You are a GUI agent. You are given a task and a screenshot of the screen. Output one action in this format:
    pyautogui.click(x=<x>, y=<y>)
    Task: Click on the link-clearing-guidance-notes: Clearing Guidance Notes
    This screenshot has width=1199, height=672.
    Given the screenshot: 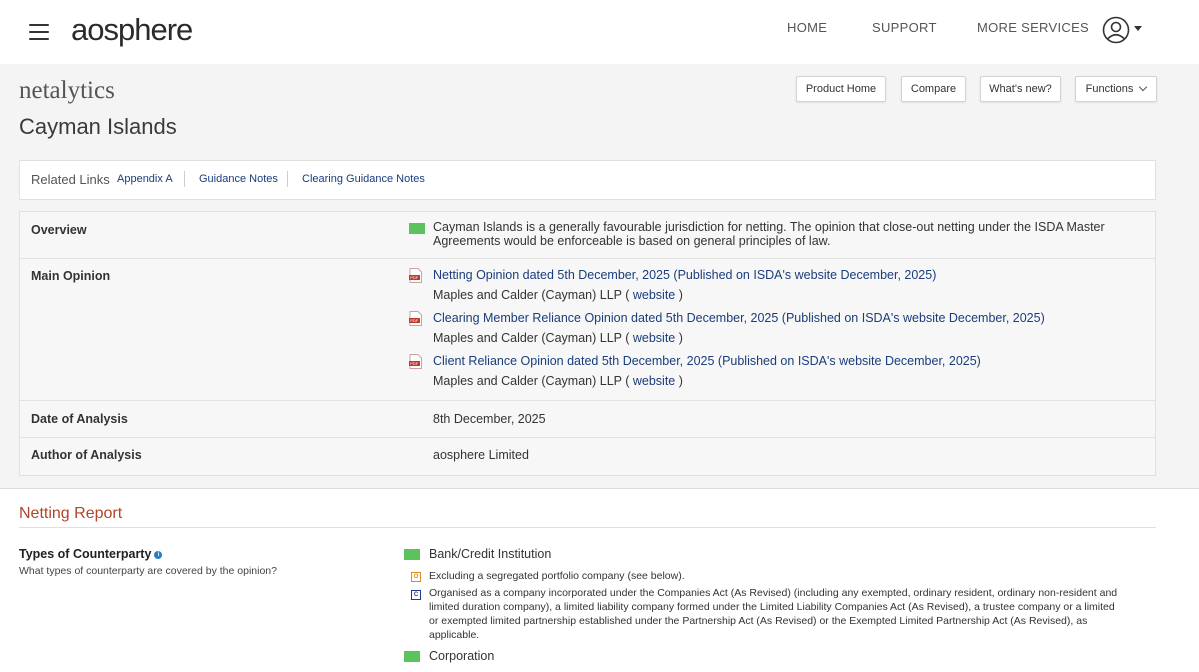 What is the action you would take?
    pyautogui.click(x=363, y=179)
    